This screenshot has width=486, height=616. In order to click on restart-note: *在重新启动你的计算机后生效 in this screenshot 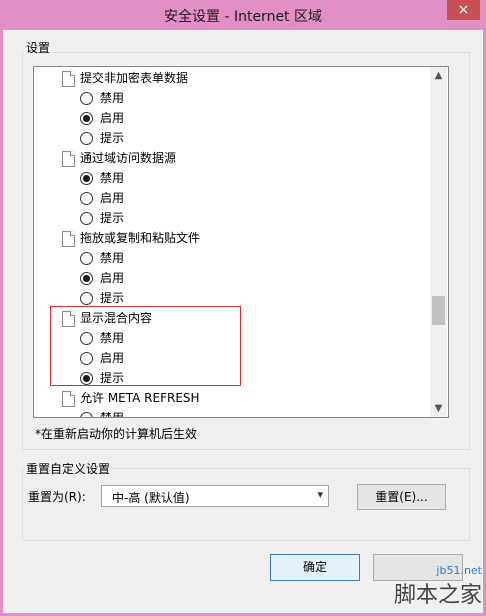, I will do `click(116, 434)`.